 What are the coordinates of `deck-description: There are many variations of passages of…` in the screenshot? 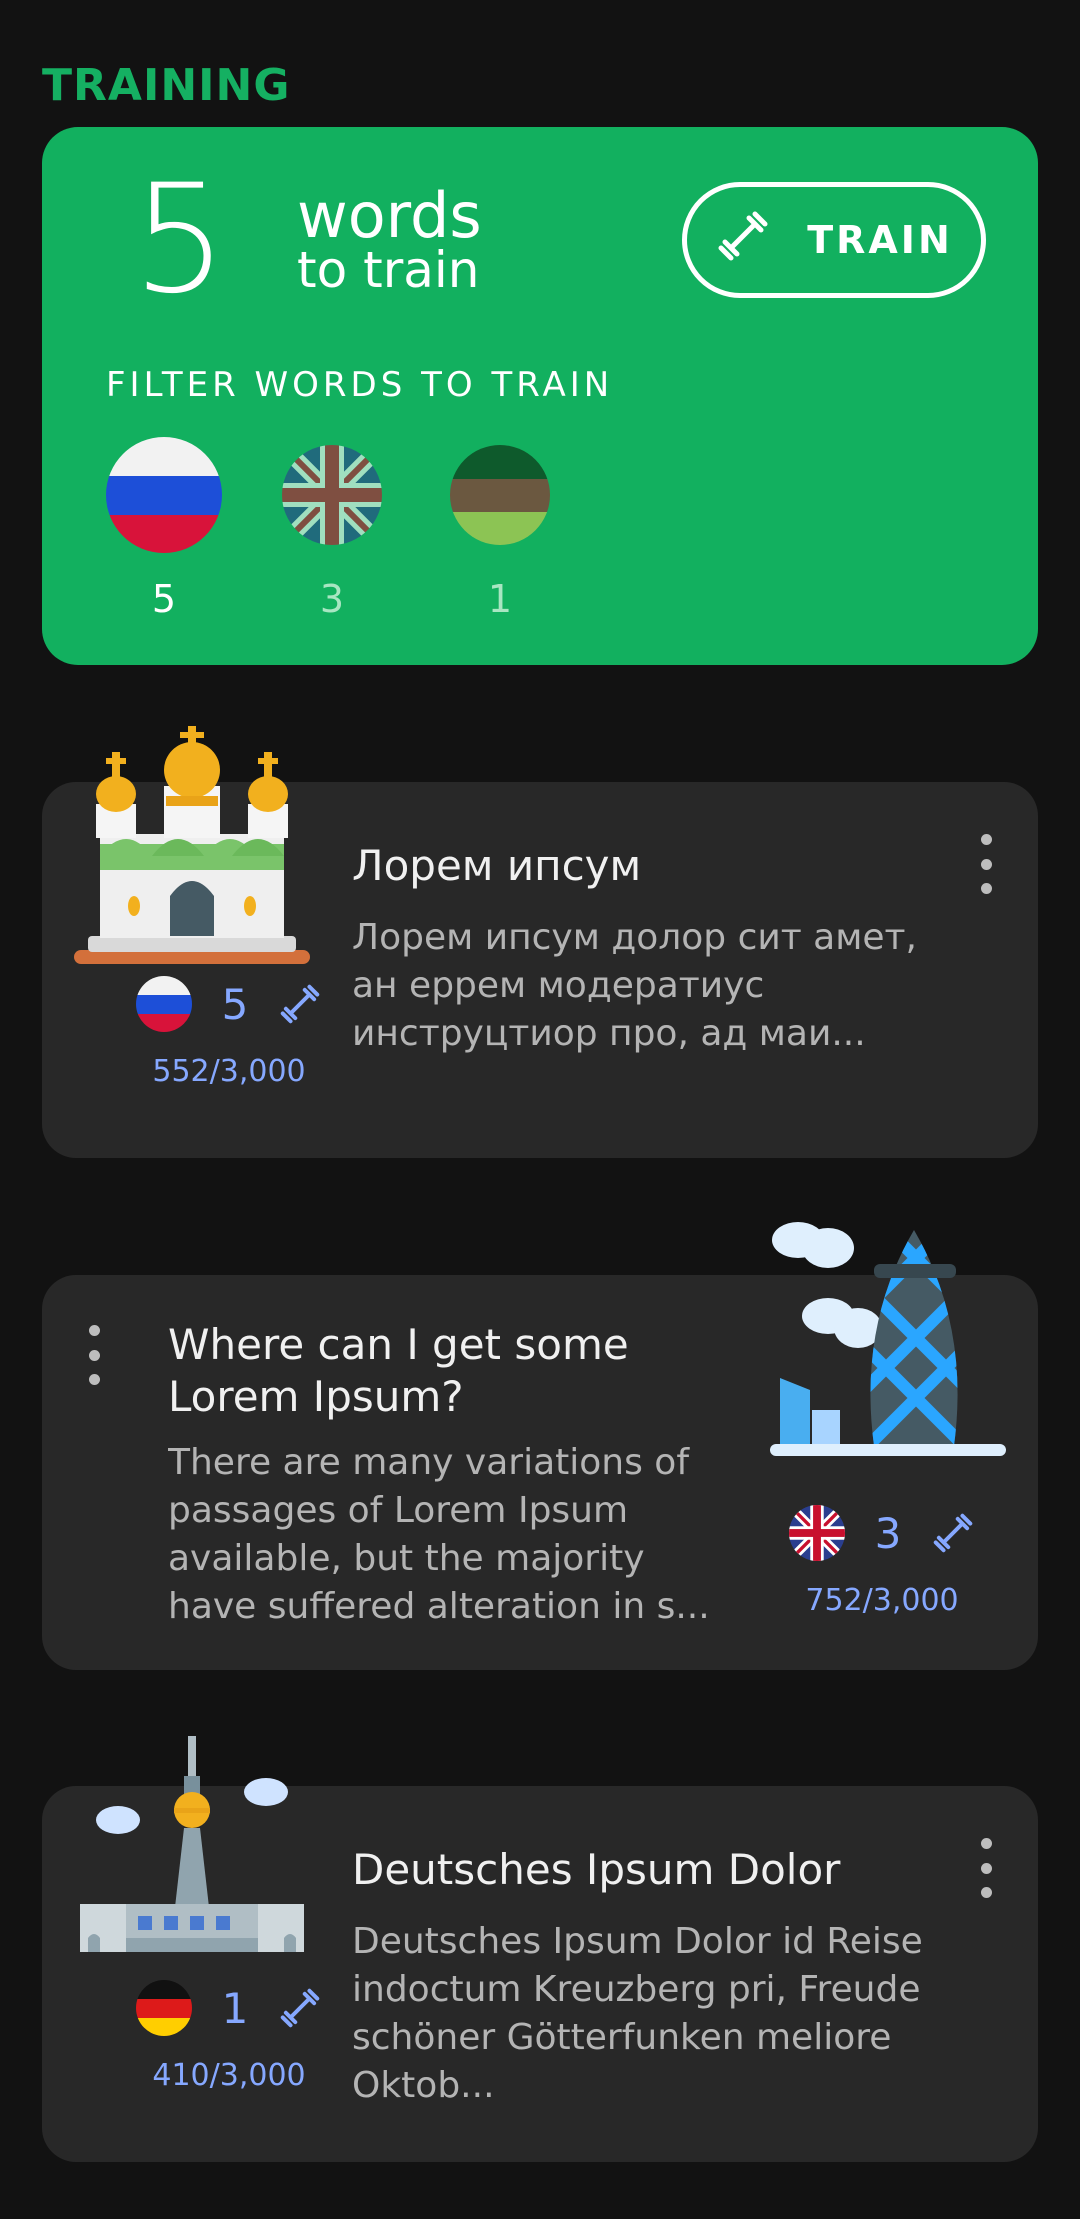 It's located at (439, 1534).